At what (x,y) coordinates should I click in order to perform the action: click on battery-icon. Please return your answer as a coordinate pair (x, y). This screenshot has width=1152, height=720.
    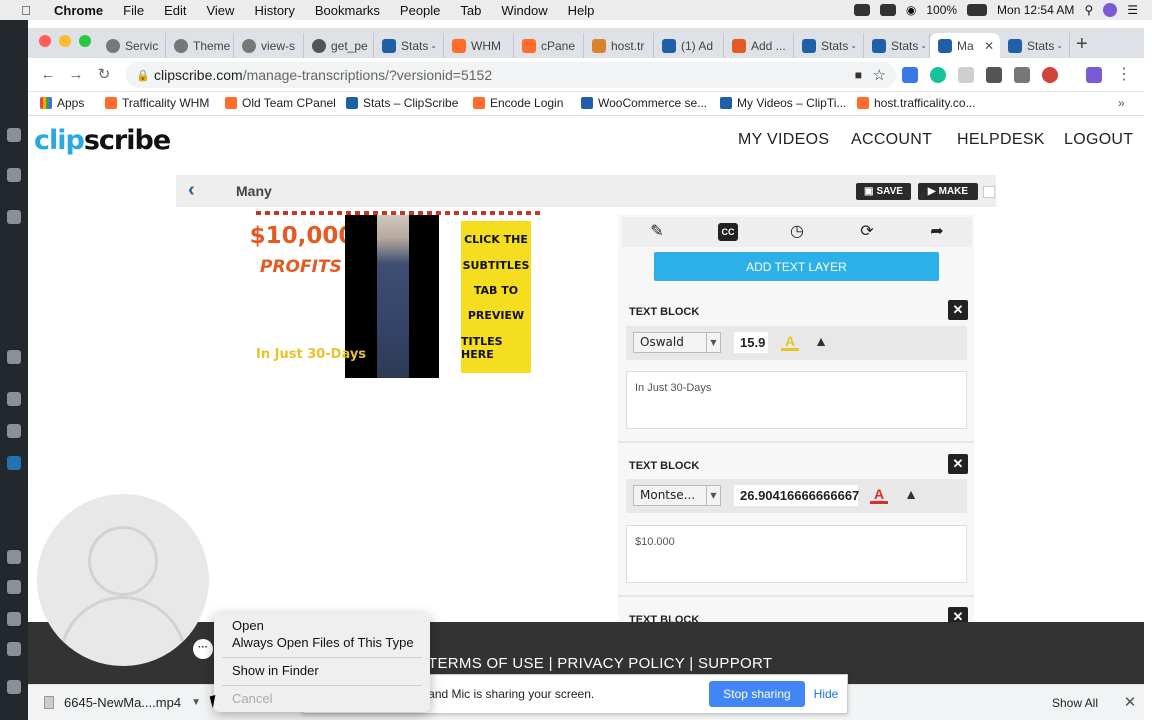
    Looking at the image, I should click on (977, 10).